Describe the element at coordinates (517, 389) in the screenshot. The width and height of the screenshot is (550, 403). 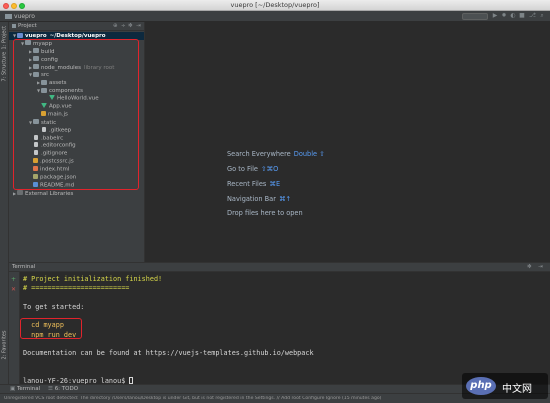
I see `watermark-text: 中文网` at that location.